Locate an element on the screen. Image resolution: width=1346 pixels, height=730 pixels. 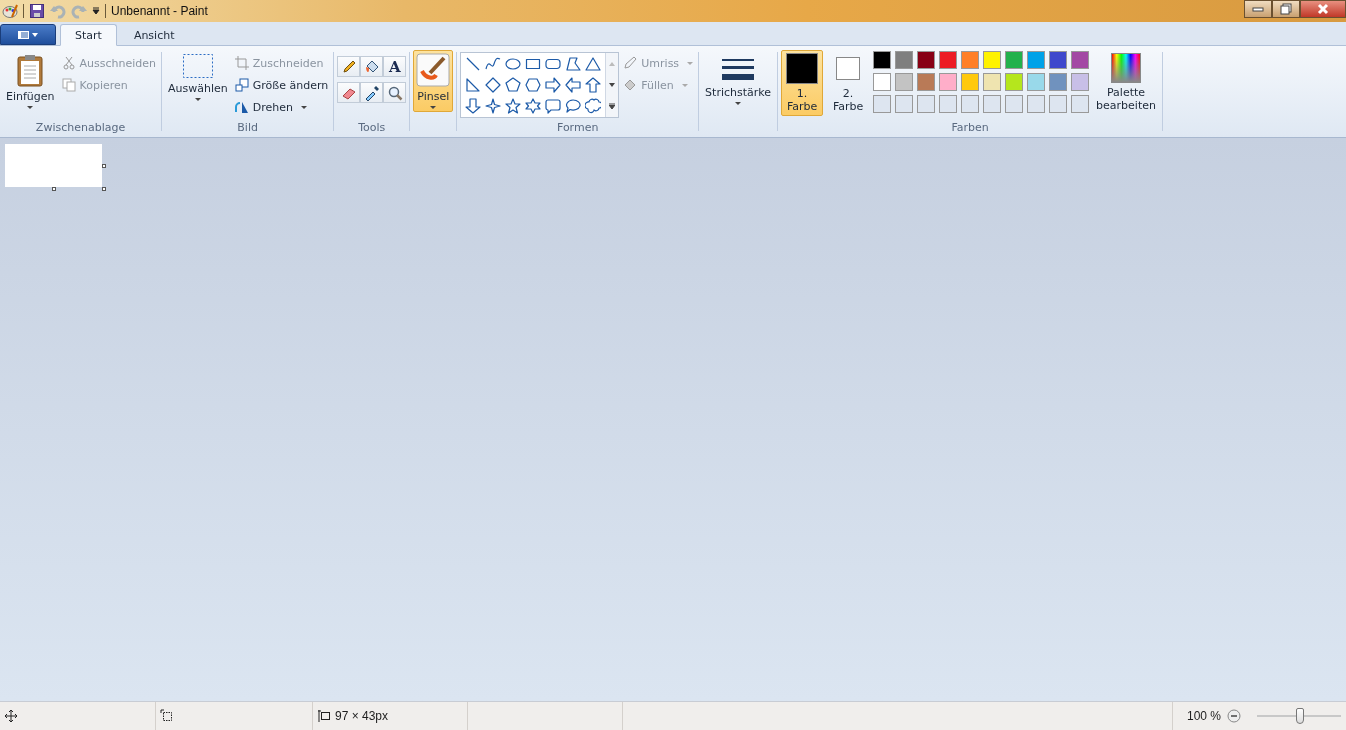
close-button is located at coordinates (1323, 9).